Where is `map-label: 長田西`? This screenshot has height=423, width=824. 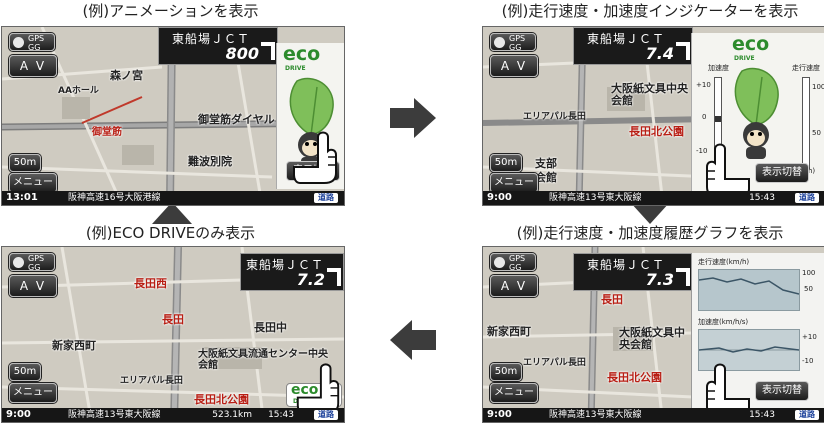
map-label: 長田西 is located at coordinates (150, 283).